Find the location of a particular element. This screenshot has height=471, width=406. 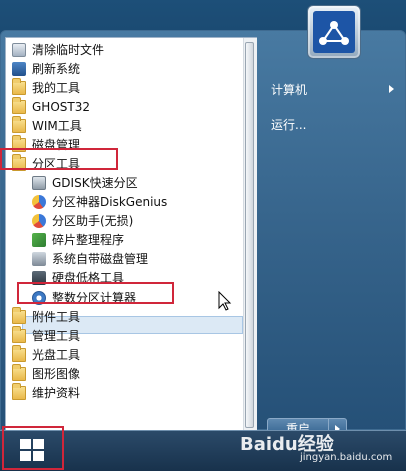

network-icon is located at coordinates (334, 33).